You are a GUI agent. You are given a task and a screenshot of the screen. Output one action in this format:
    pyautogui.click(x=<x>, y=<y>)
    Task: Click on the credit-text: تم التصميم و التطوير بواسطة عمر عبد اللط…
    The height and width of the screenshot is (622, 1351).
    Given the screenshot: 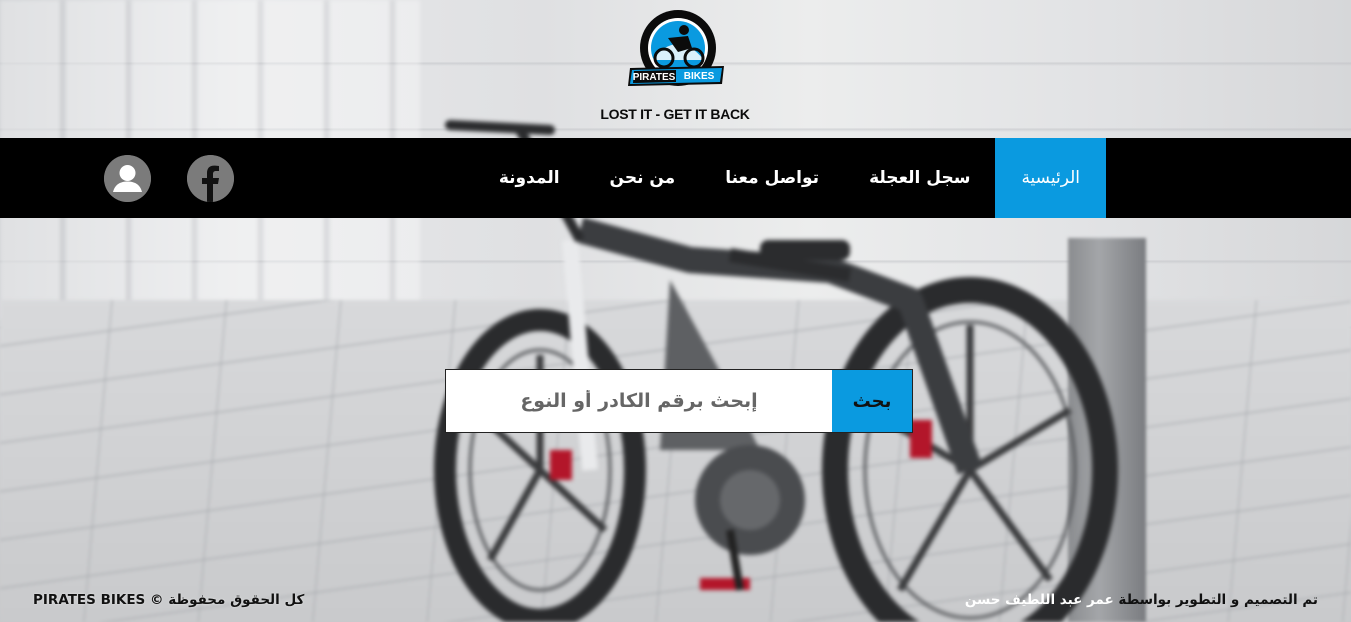 What is the action you would take?
    pyautogui.click(x=1141, y=600)
    